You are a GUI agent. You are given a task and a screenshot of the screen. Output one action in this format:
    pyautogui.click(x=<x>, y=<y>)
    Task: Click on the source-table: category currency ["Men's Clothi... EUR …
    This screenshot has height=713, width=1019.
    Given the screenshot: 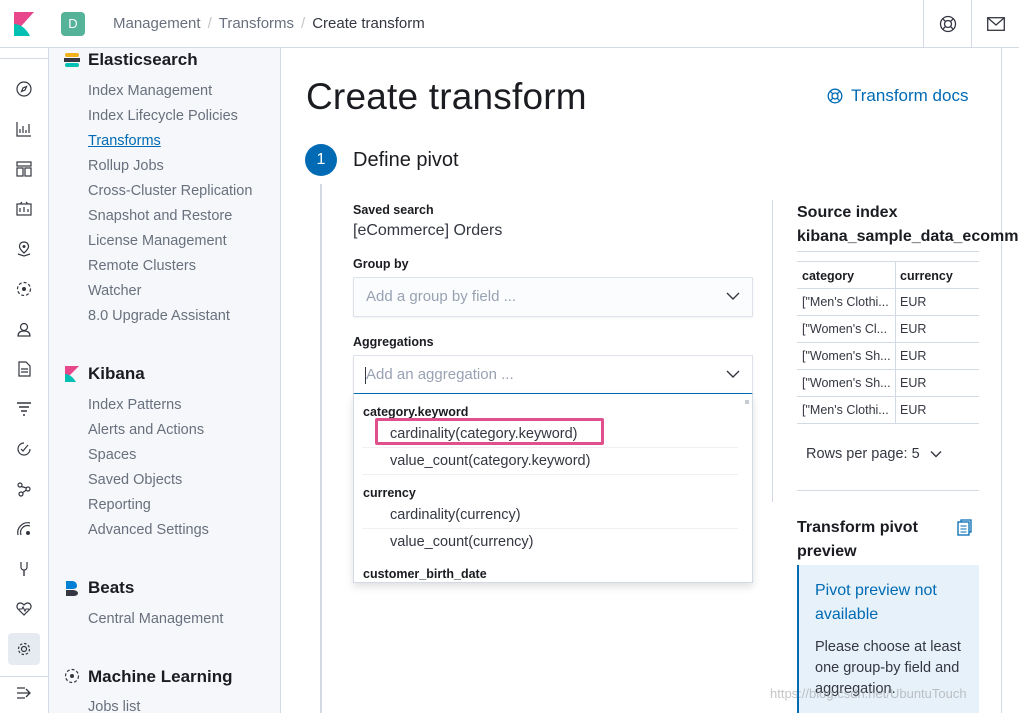 What is the action you would take?
    pyautogui.click(x=888, y=337)
    